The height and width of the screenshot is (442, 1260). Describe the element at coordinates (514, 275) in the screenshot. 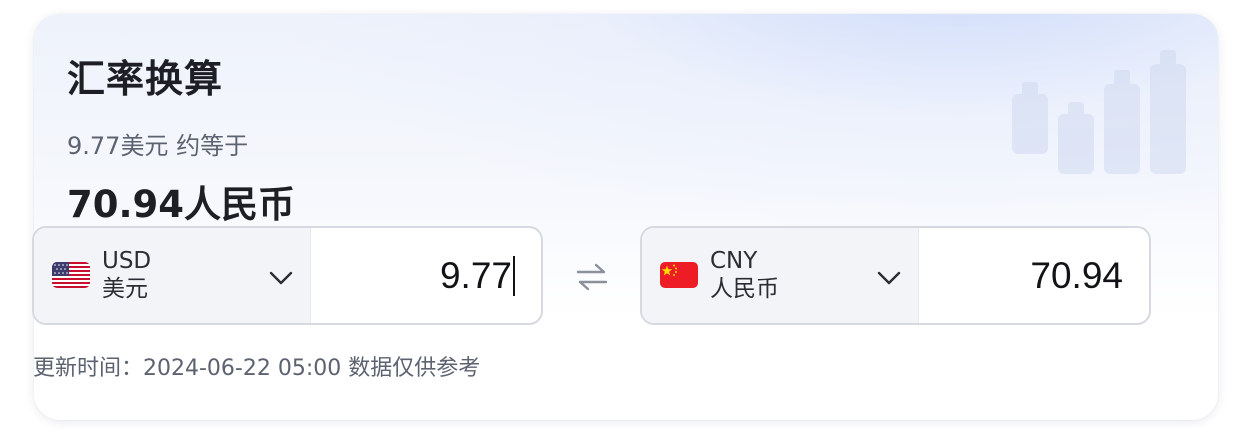

I see `text-cursor` at that location.